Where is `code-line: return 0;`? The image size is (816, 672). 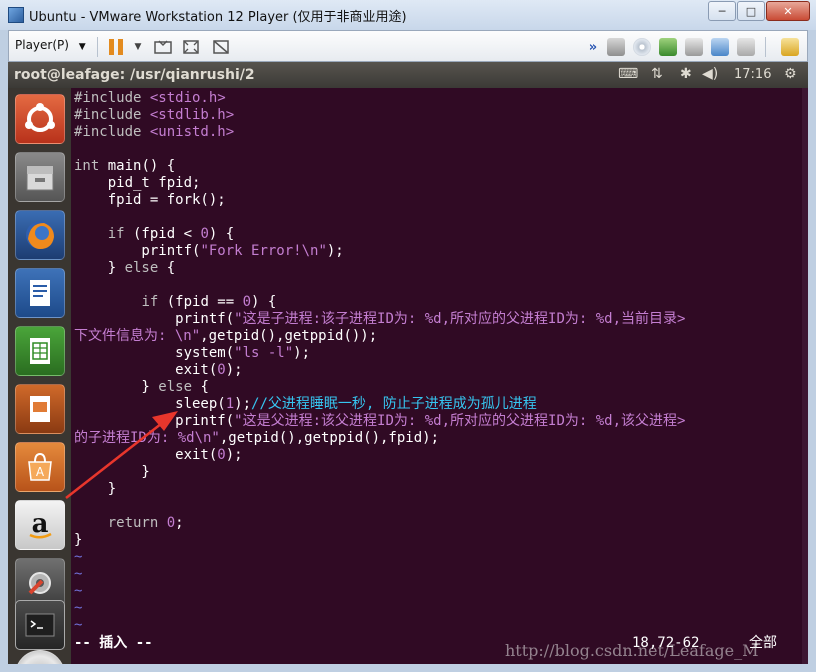 code-line: return 0; is located at coordinates (129, 523).